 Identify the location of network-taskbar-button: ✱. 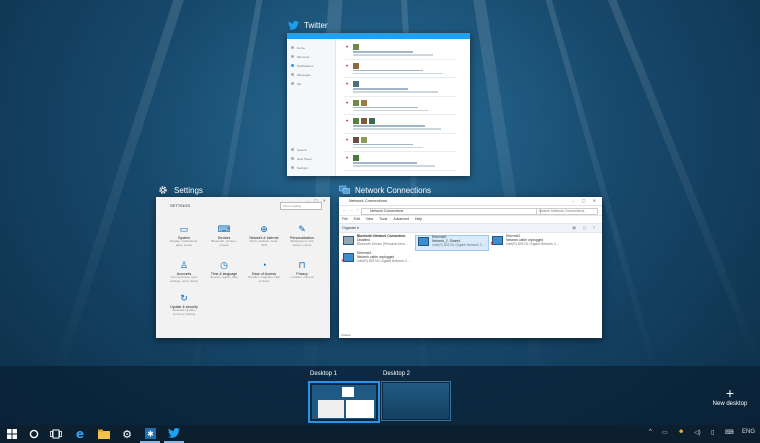
(150, 434).